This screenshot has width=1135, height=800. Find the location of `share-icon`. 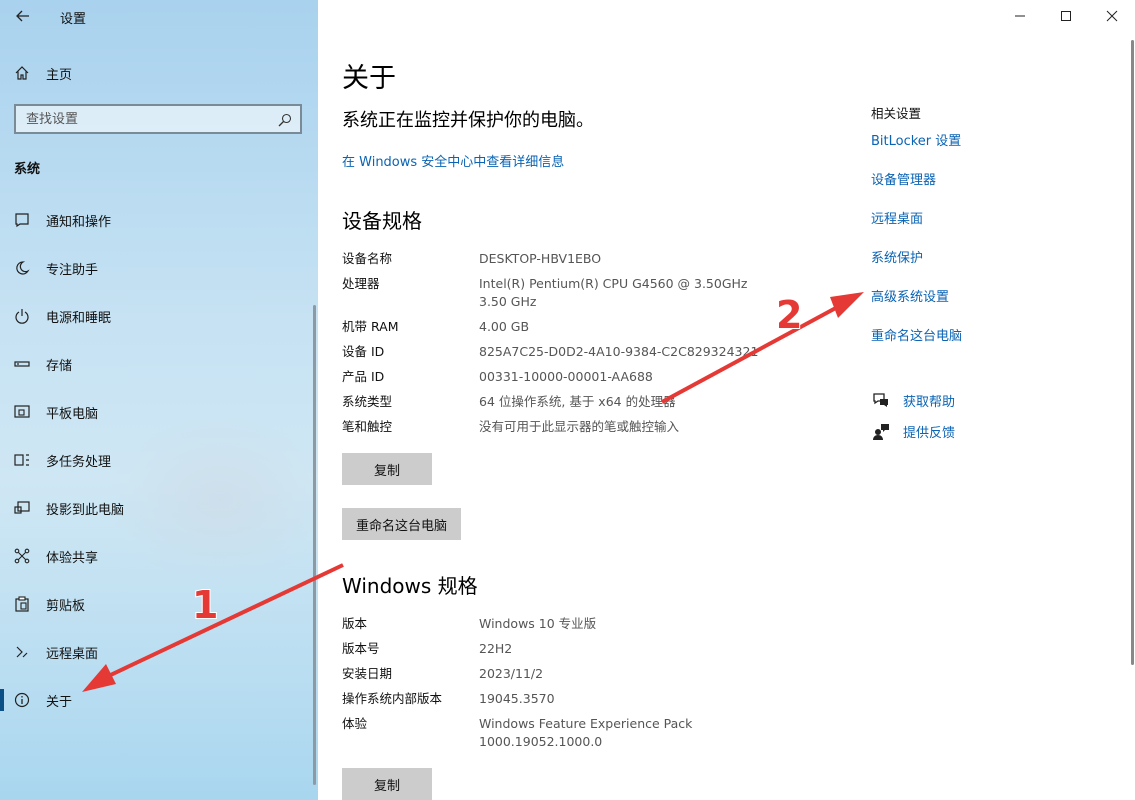

share-icon is located at coordinates (22, 556).